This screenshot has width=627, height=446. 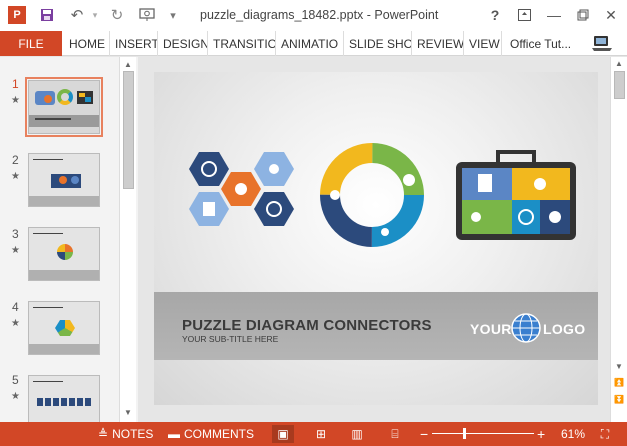 I want to click on help-button: ?, so click(x=495, y=15).